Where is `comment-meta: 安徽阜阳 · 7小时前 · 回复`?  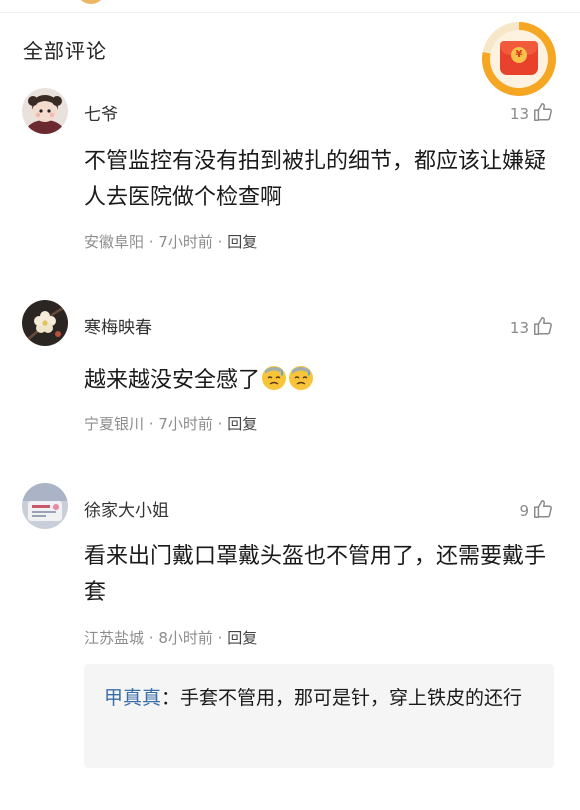
comment-meta: 安徽阜阳 · 7小时前 · 回复 is located at coordinates (171, 242).